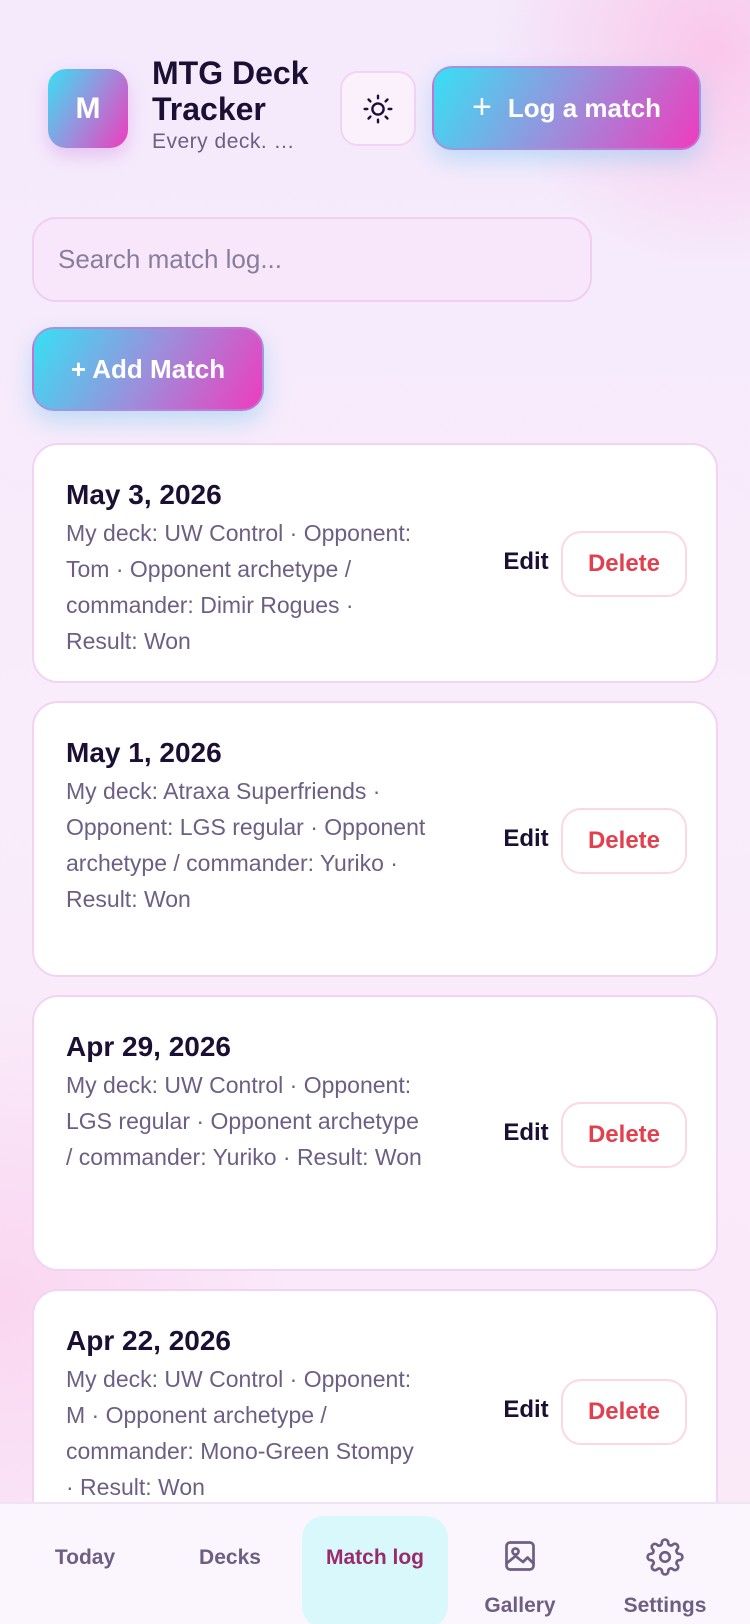 The image size is (750, 1624). What do you see at coordinates (148, 369) in the screenshot?
I see `add-match-button: + Add Match` at bounding box center [148, 369].